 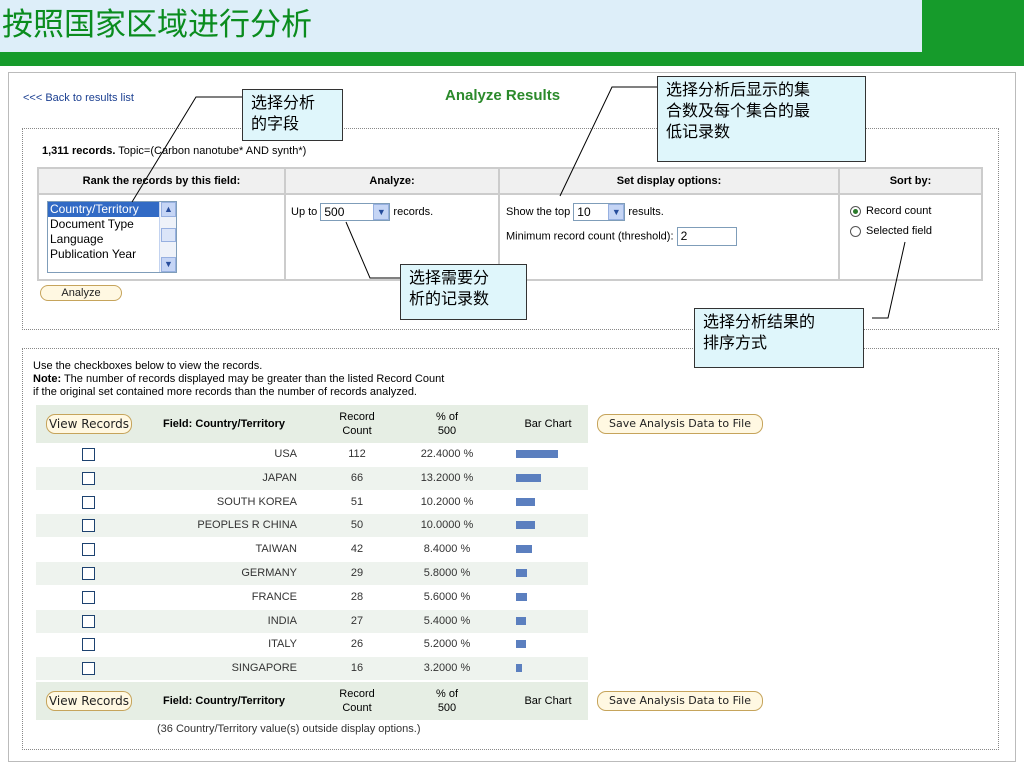 What do you see at coordinates (372, 250) in the screenshot?
I see `leader-line-records` at bounding box center [372, 250].